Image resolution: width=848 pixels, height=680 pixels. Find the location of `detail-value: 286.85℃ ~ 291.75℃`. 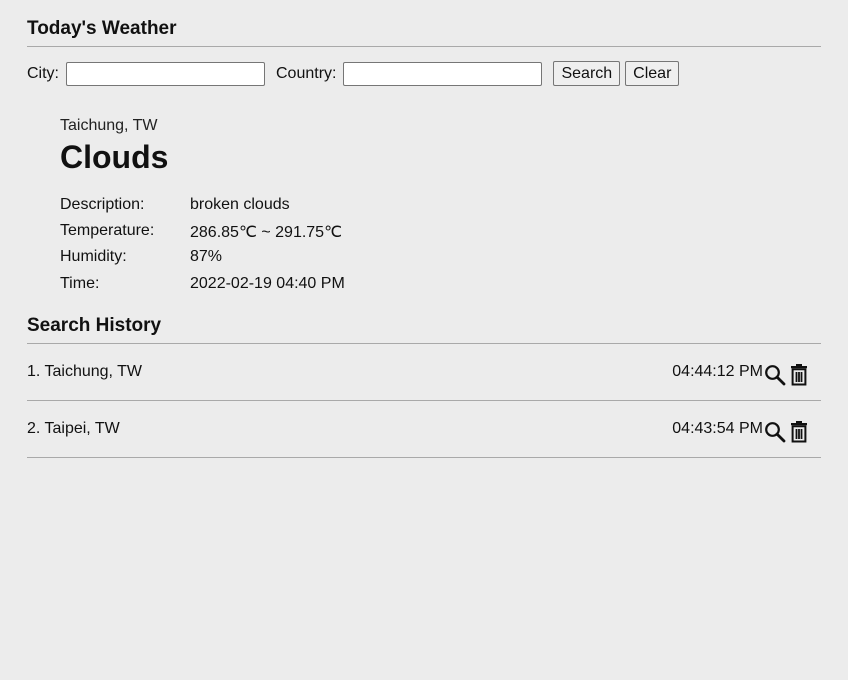

detail-value: 286.85℃ ~ 291.75℃ is located at coordinates (266, 233).